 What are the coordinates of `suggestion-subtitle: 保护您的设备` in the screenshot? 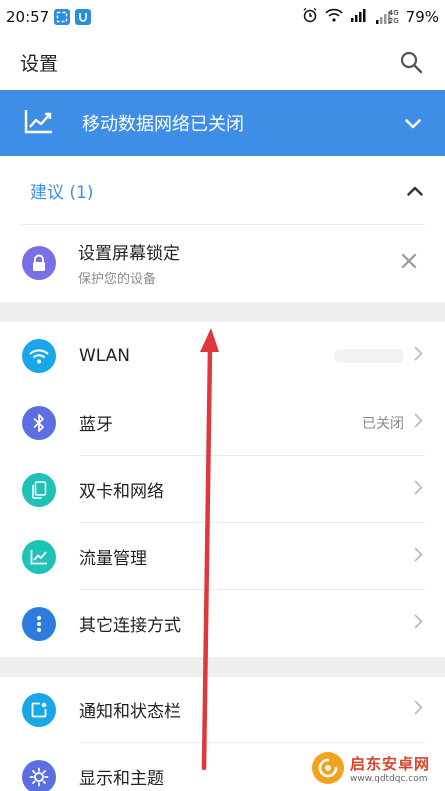 It's located at (117, 279).